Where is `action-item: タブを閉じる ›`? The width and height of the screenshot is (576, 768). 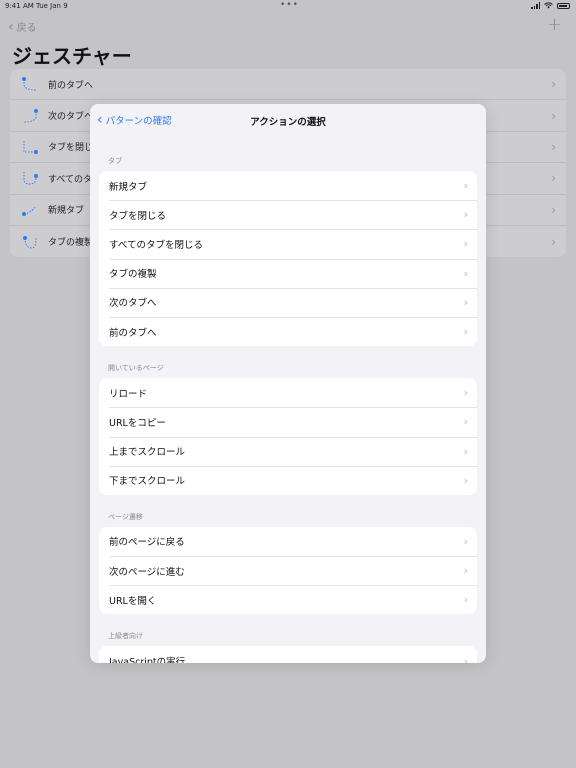
action-item: タブを閉じる › is located at coordinates (288, 214).